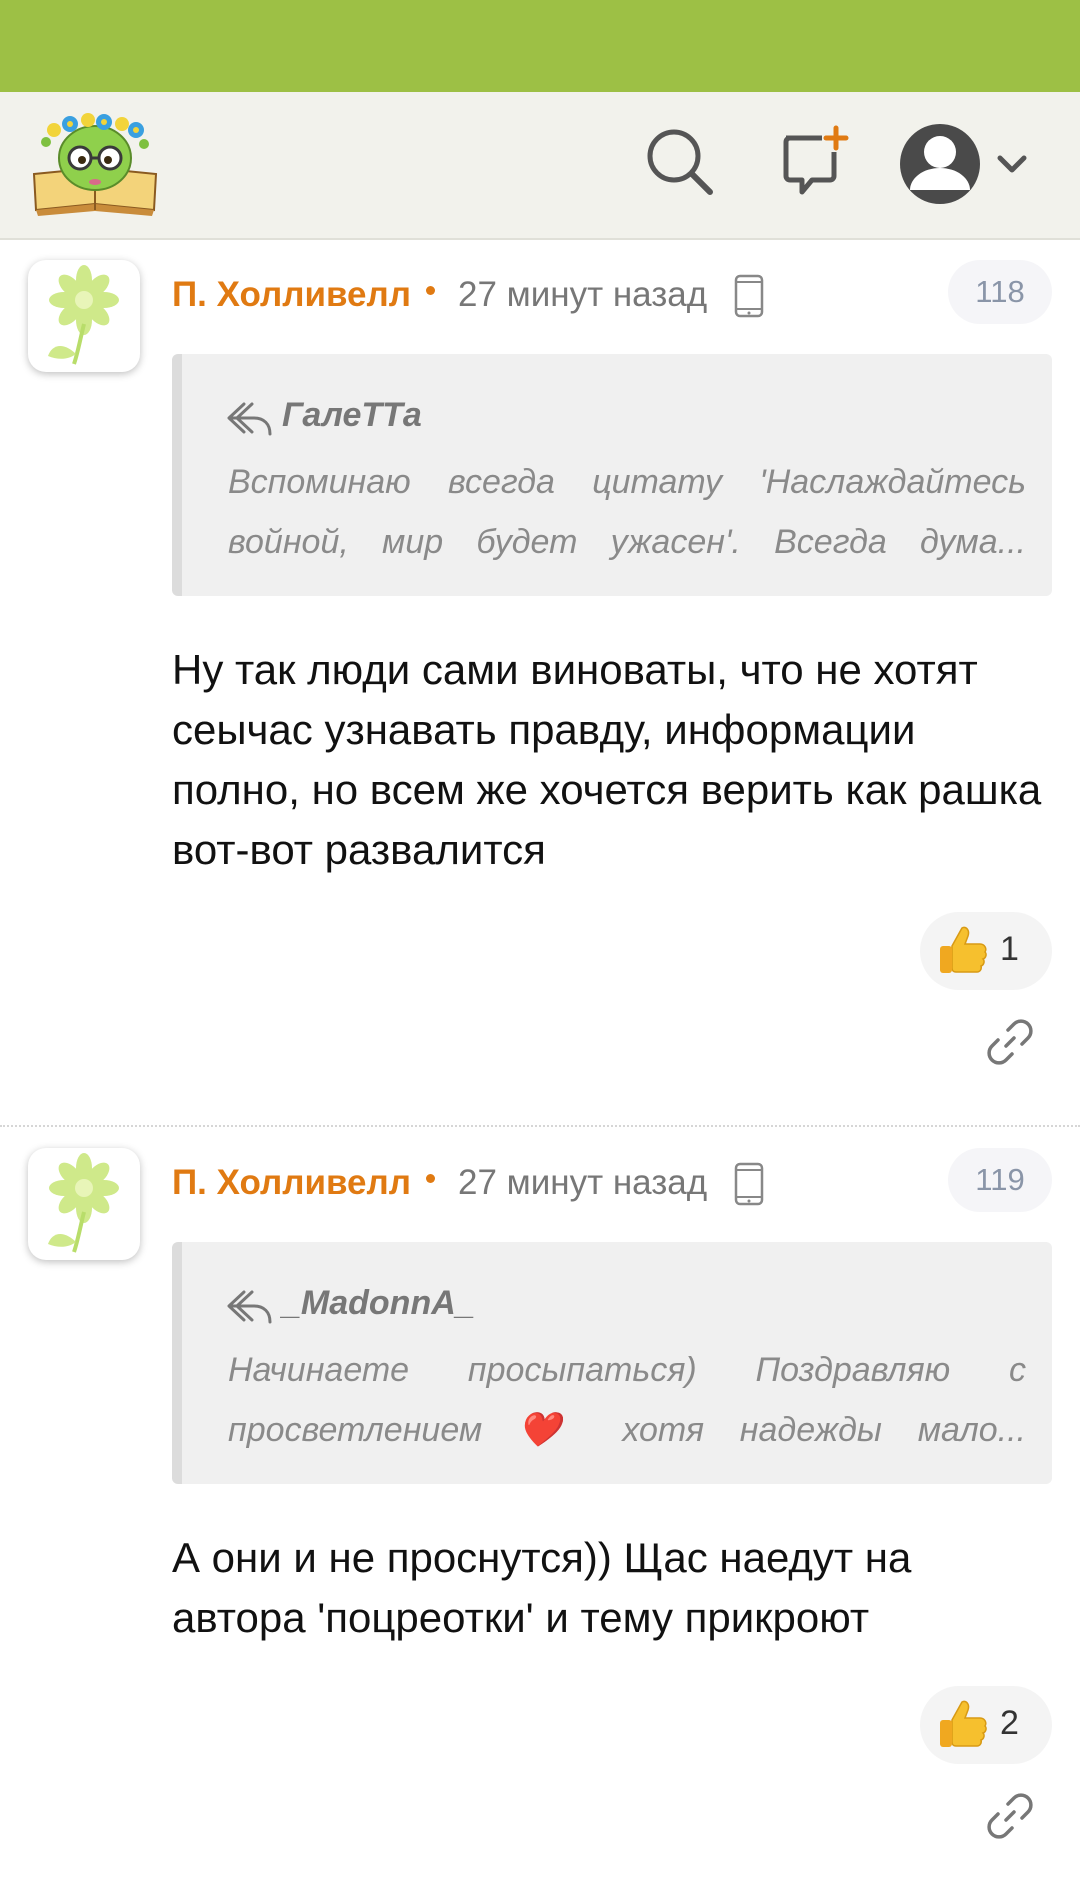  I want to click on user-avatar-icon, so click(940, 164).